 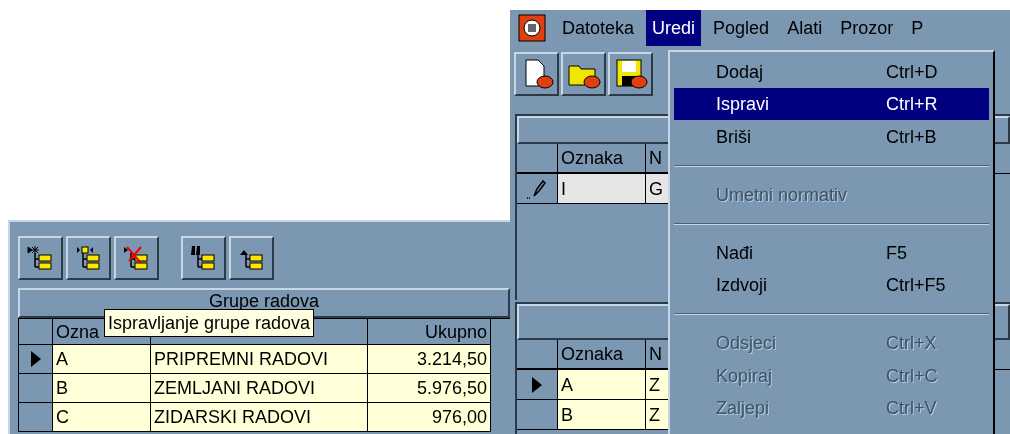 What do you see at coordinates (537, 188) in the screenshot?
I see `pencil-icon` at bounding box center [537, 188].